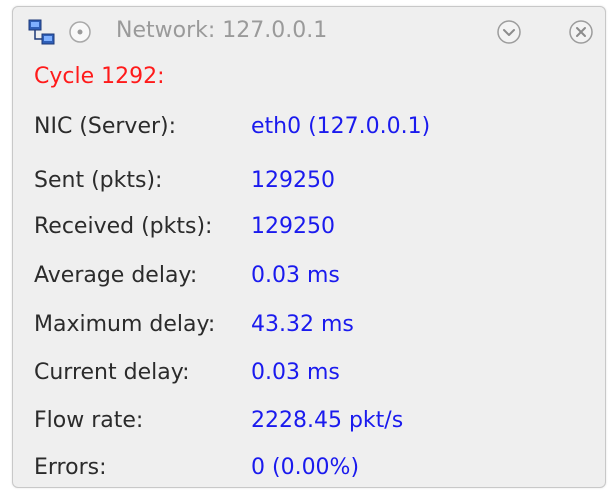 The height and width of the screenshot is (493, 611). I want to click on stat-value: 43.32 ms, so click(302, 324).